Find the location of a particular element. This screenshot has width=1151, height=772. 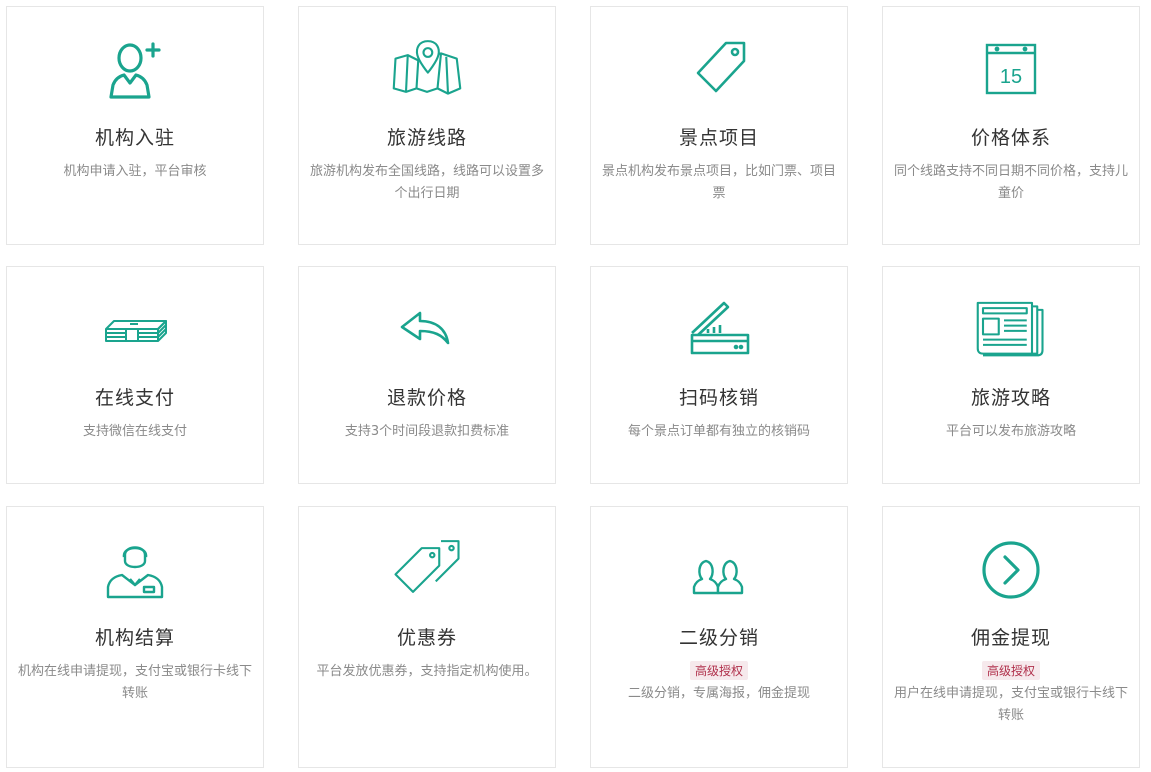

feature-card-7: 扫码核销 每个景点订单都有独立的核销码 is located at coordinates (719, 375).